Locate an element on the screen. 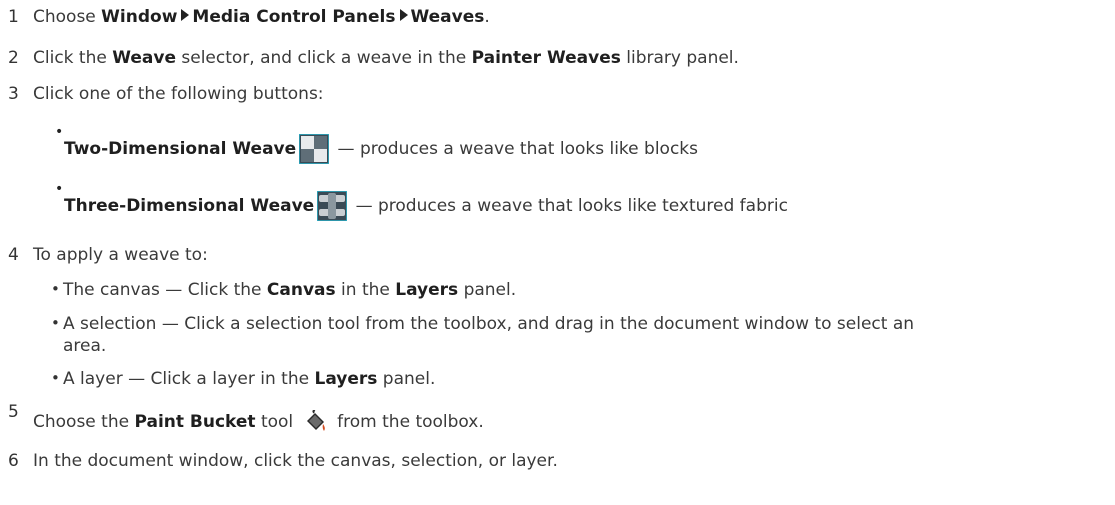 This screenshot has width=1115, height=505. weave-selector-label: Weave is located at coordinates (144, 58).